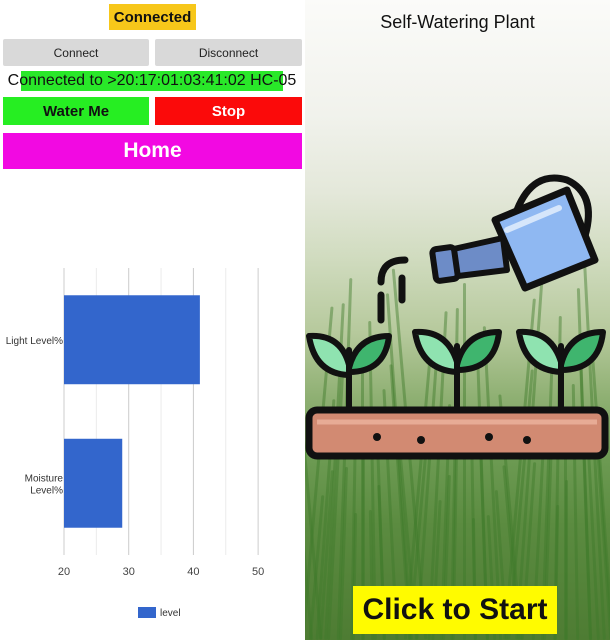 This screenshot has width=610, height=640. Describe the element at coordinates (76, 111) in the screenshot. I see `water-me-button: Water Me` at that location.